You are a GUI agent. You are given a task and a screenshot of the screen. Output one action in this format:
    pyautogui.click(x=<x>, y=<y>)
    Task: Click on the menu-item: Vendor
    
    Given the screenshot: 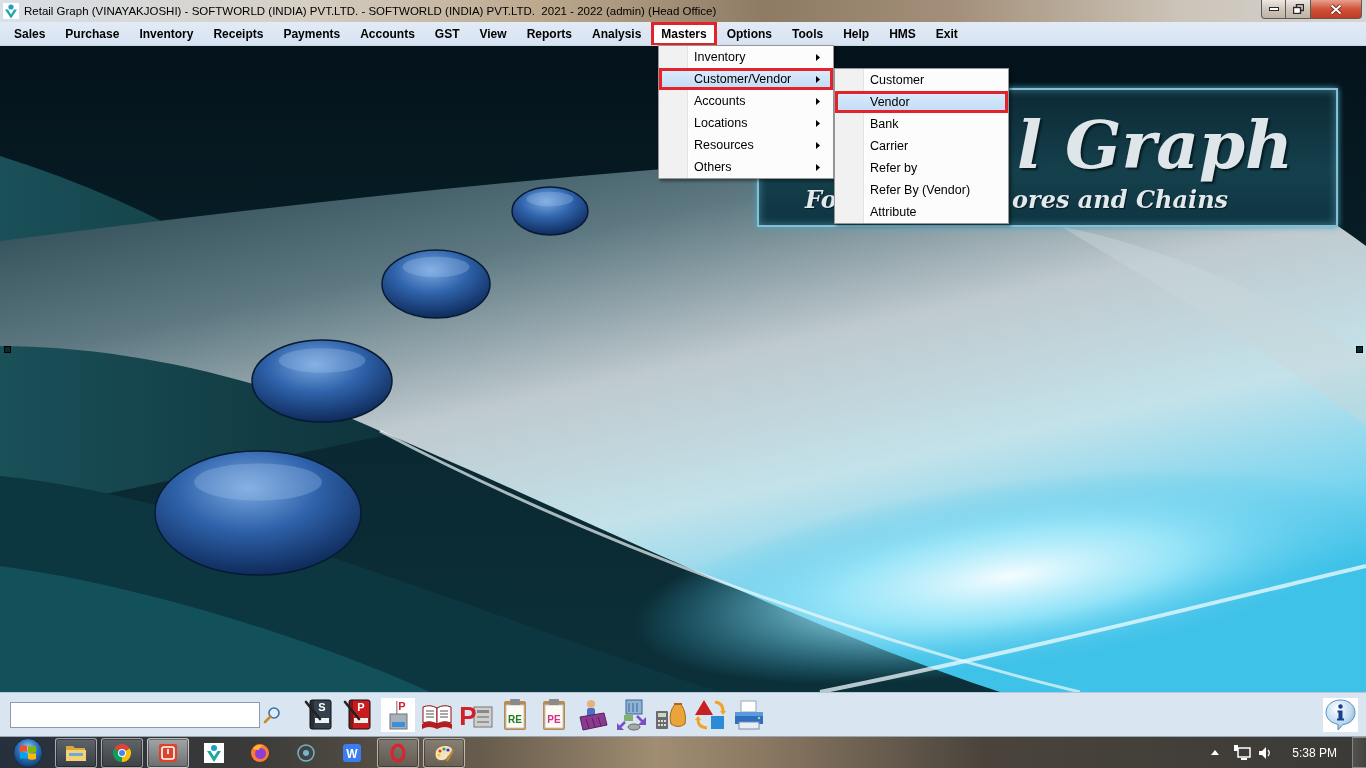 What is the action you would take?
    pyautogui.click(x=921, y=102)
    